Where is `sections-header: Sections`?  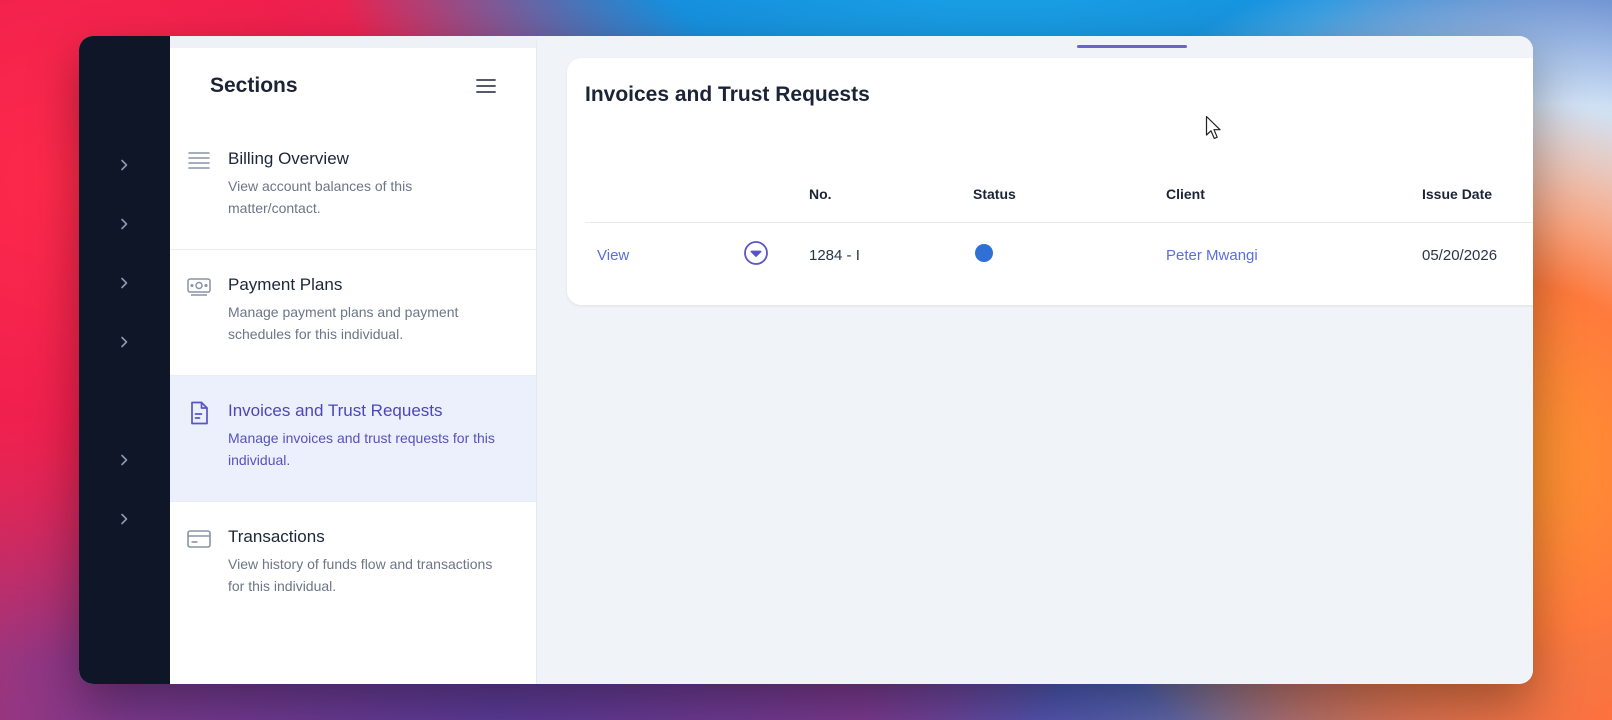 sections-header: Sections is located at coordinates (353, 86).